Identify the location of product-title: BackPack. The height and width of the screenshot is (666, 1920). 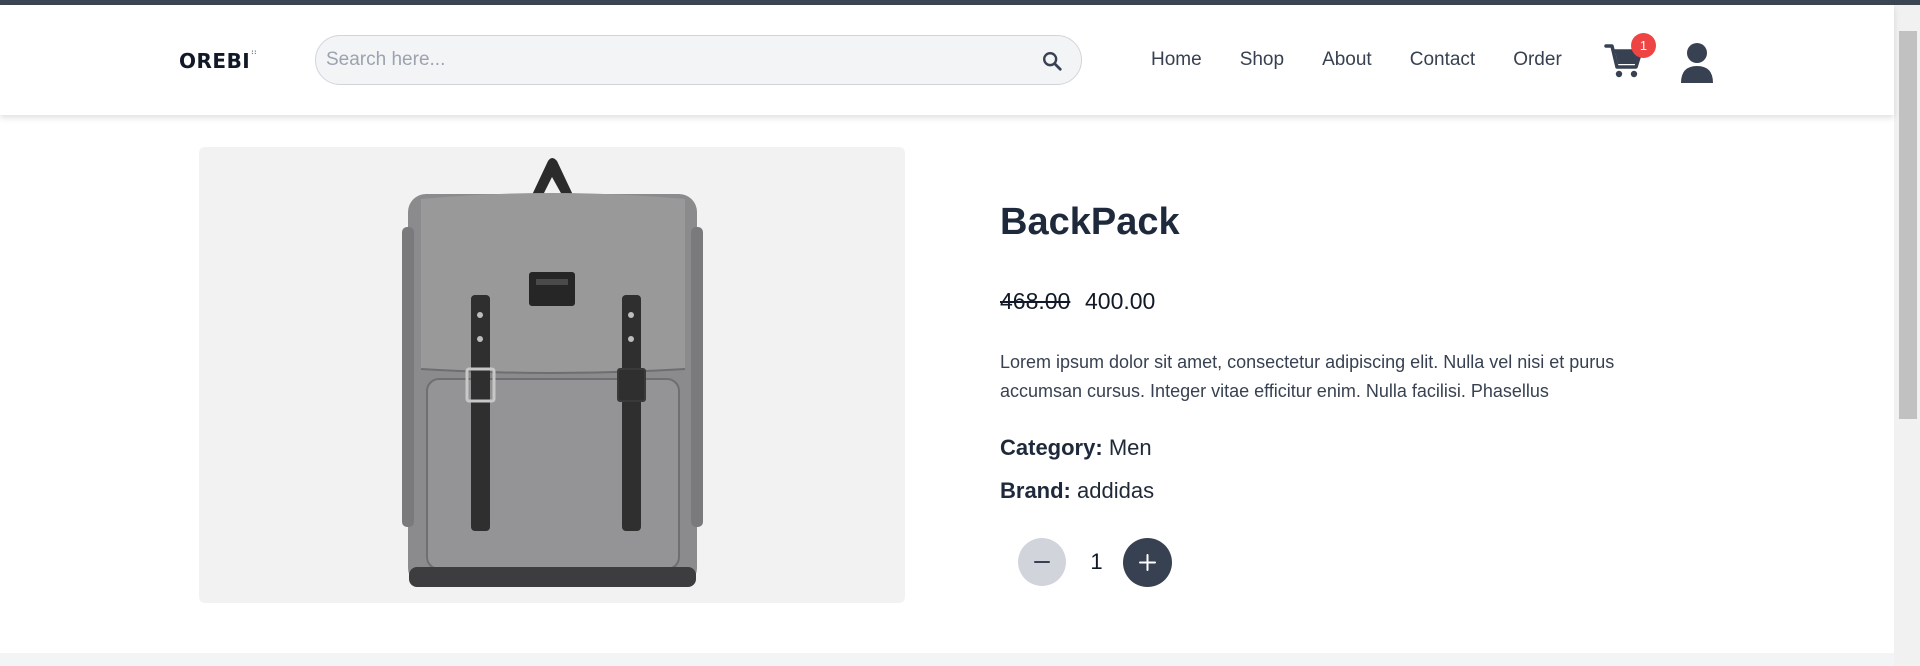
(1090, 222).